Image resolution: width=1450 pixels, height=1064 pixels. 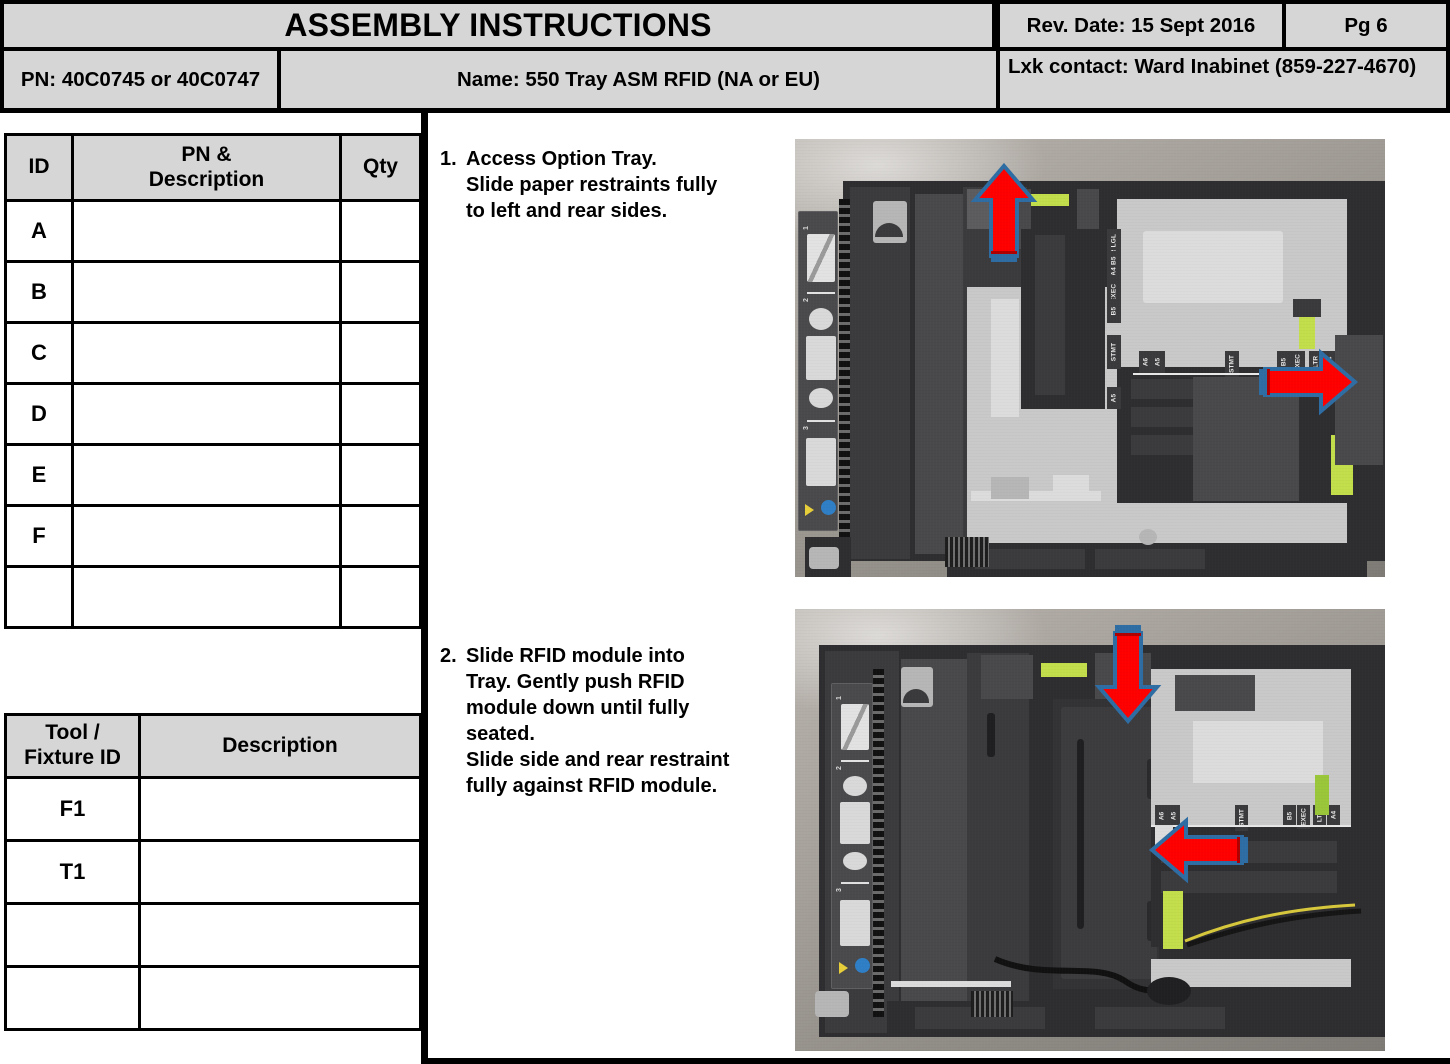 I want to click on table-row: T1, so click(x=213, y=872).